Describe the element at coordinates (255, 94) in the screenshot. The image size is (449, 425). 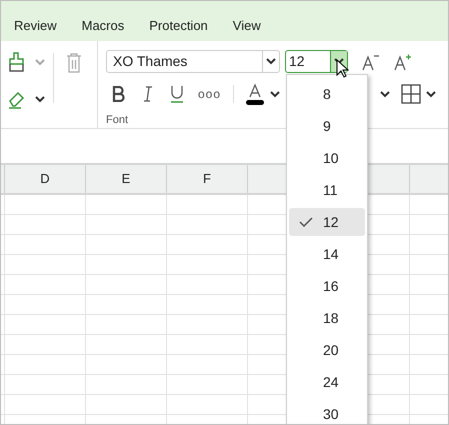
I see `font-color-icon` at that location.